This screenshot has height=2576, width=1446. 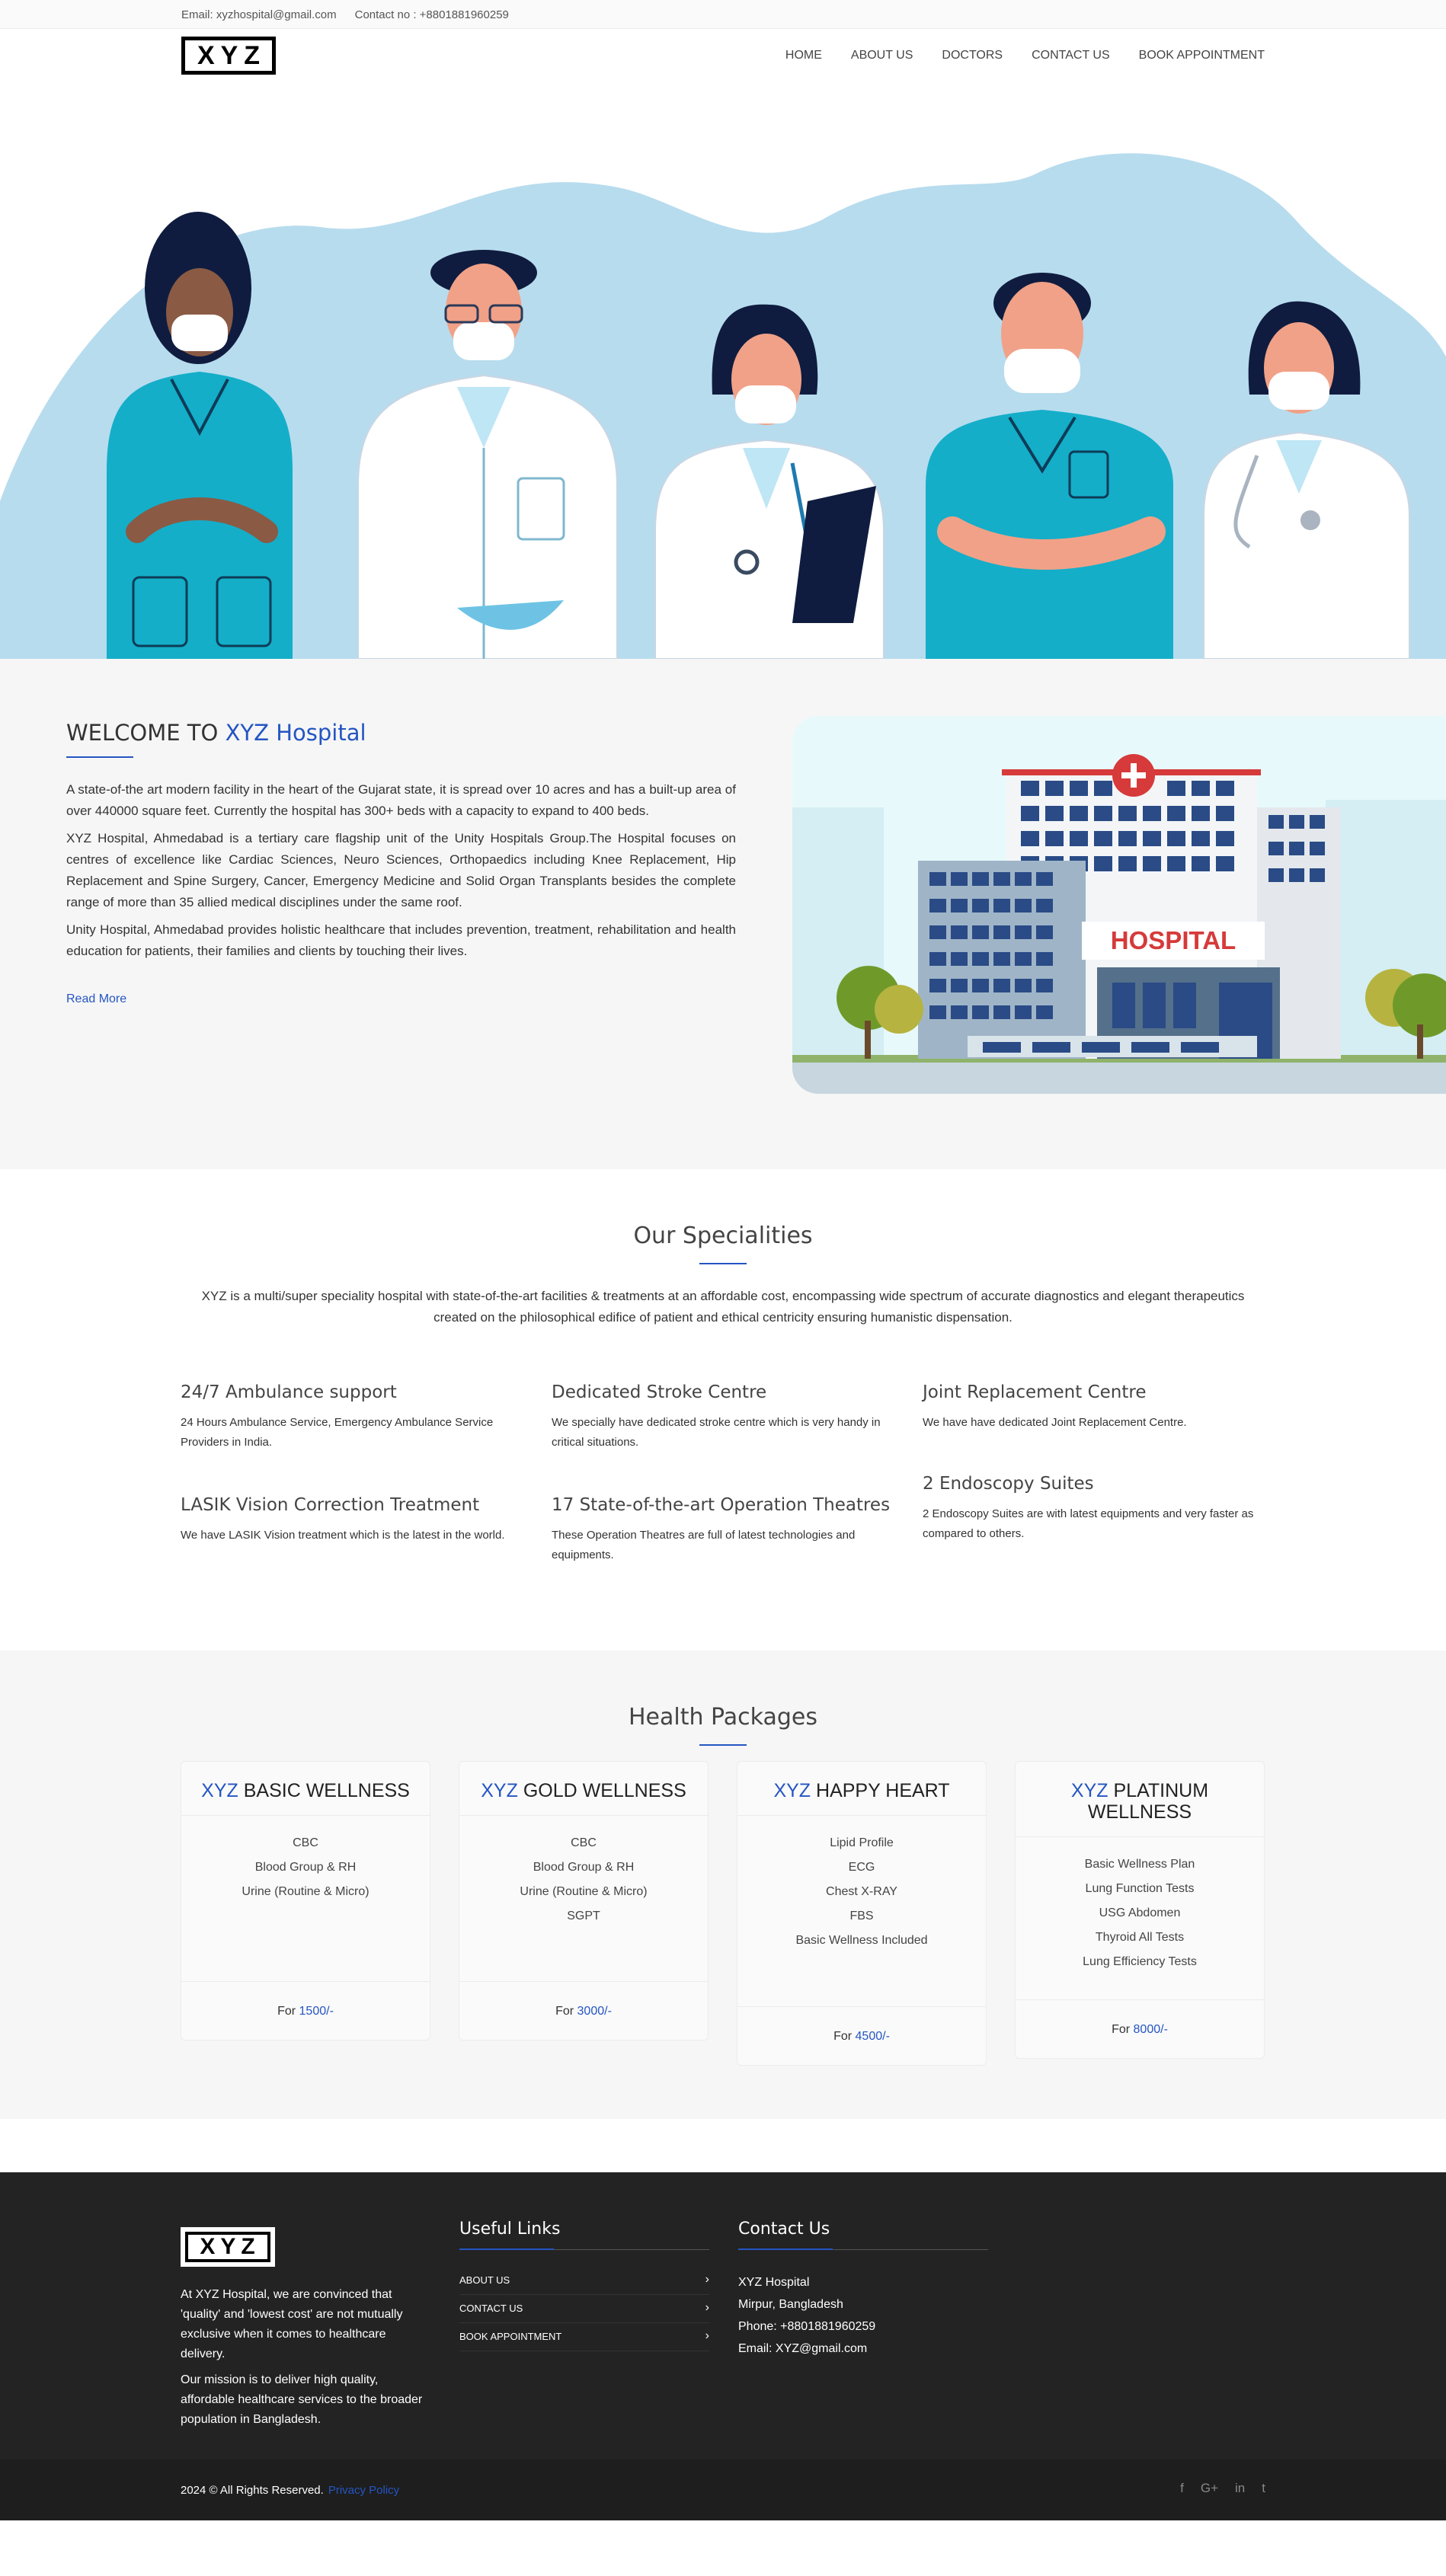 What do you see at coordinates (228, 2247) in the screenshot?
I see `footer-logo: XYZ` at bounding box center [228, 2247].